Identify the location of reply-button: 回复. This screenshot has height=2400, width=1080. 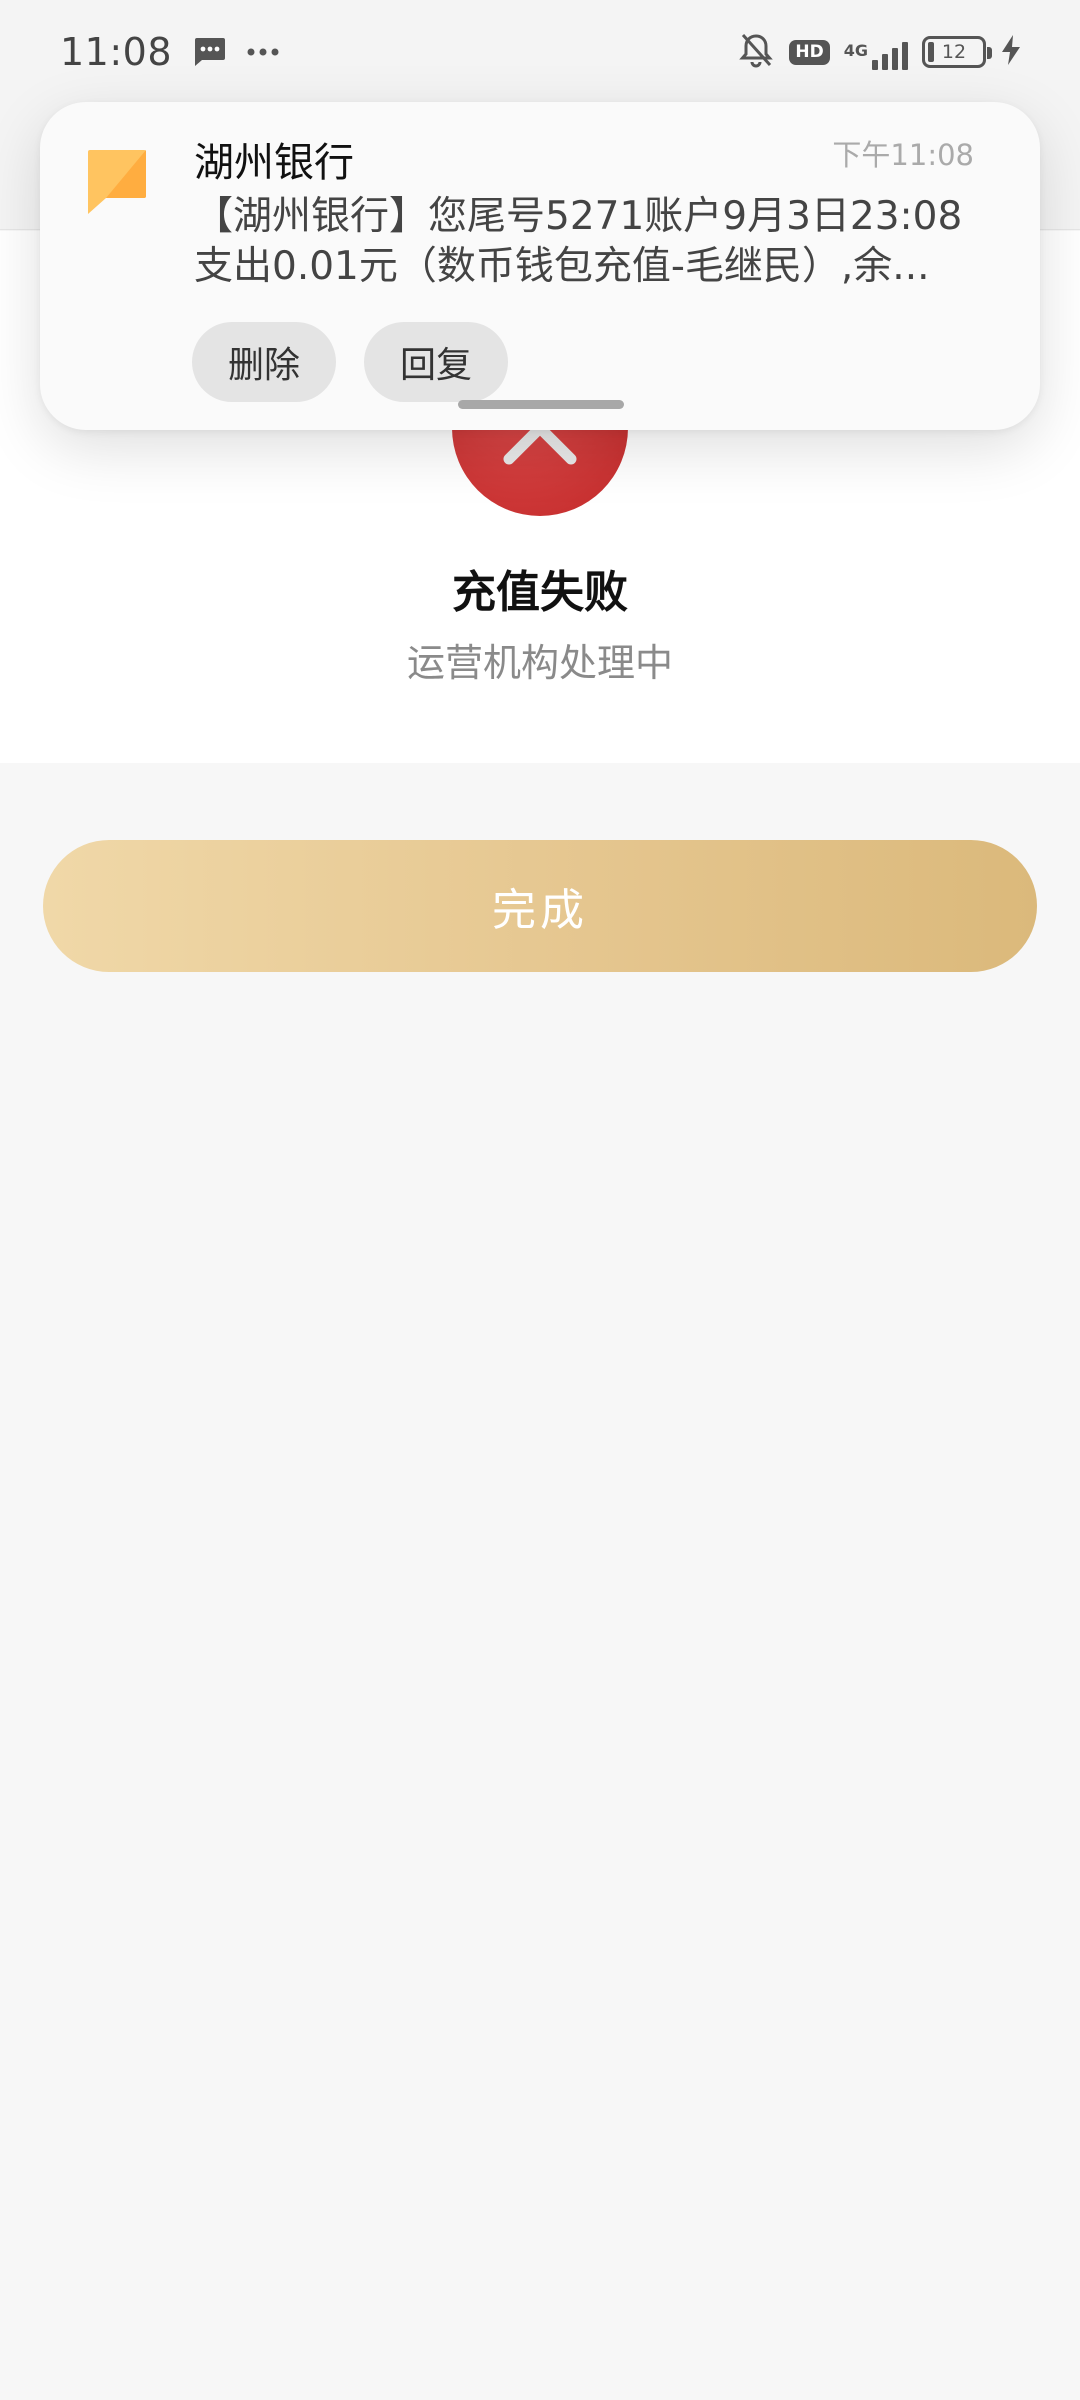
(436, 362).